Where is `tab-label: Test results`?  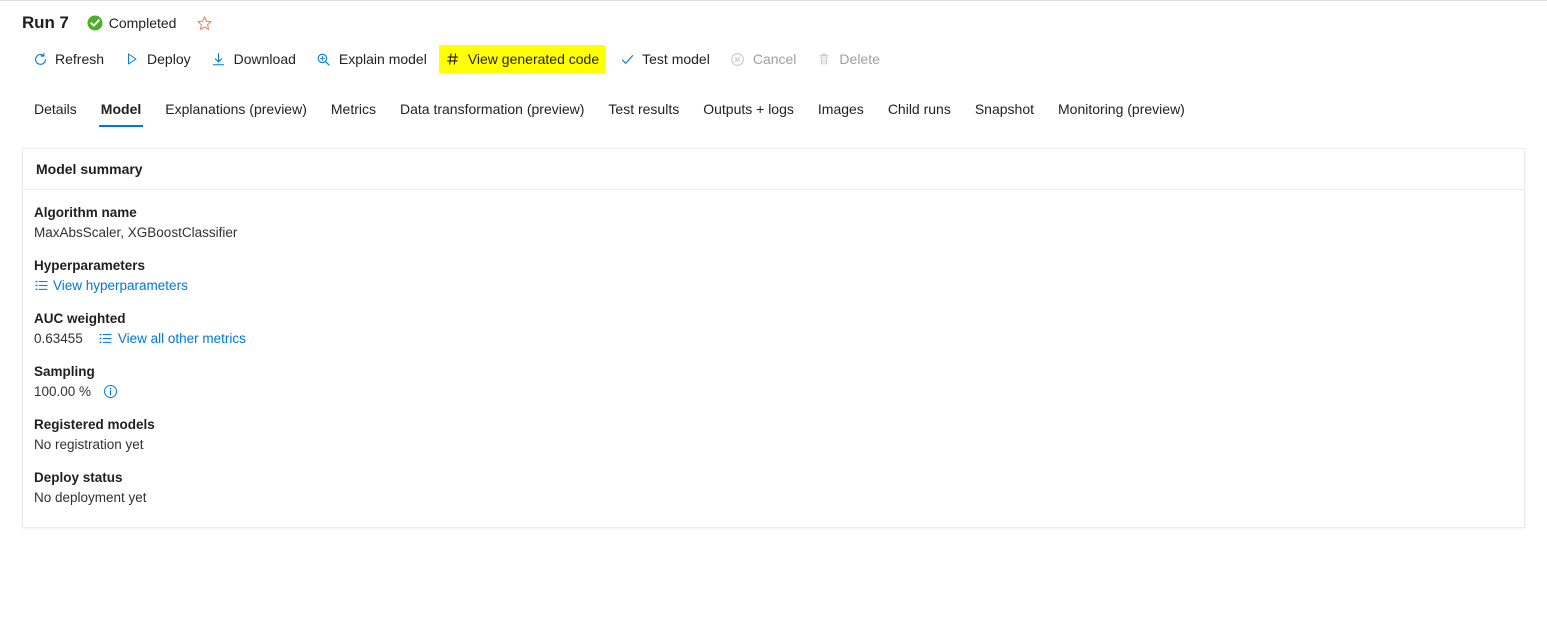 tab-label: Test results is located at coordinates (644, 109).